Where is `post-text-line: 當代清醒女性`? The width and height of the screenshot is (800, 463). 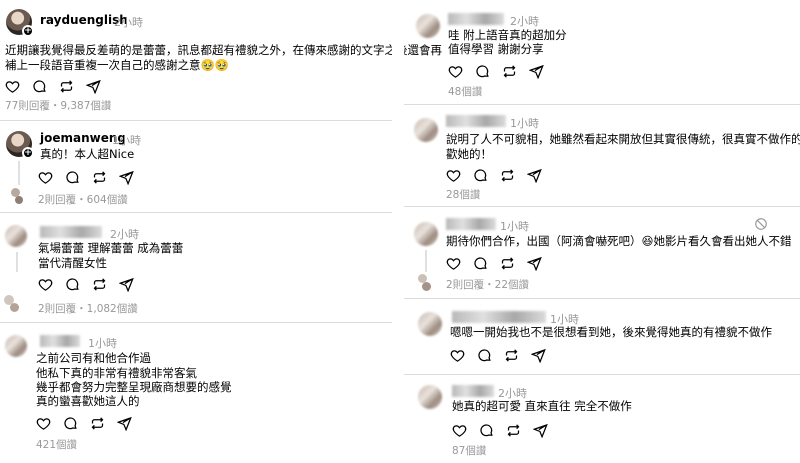
post-text-line: 當代清醒女性 is located at coordinates (72, 263).